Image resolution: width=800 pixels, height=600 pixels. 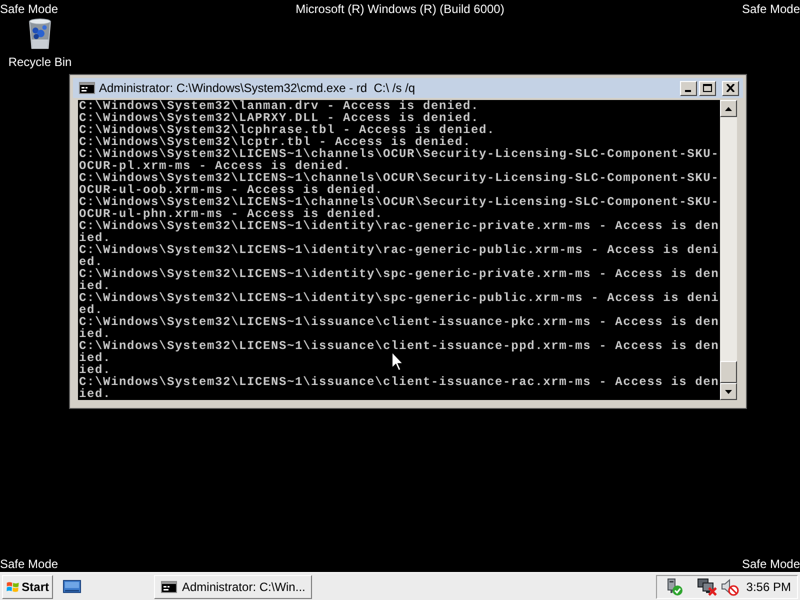 What do you see at coordinates (399, 382) in the screenshot?
I see `console-line: C:\Windows\System32\LICENS~1\issuance\client-issuance-rac.xrm-ms - Access is den` at bounding box center [399, 382].